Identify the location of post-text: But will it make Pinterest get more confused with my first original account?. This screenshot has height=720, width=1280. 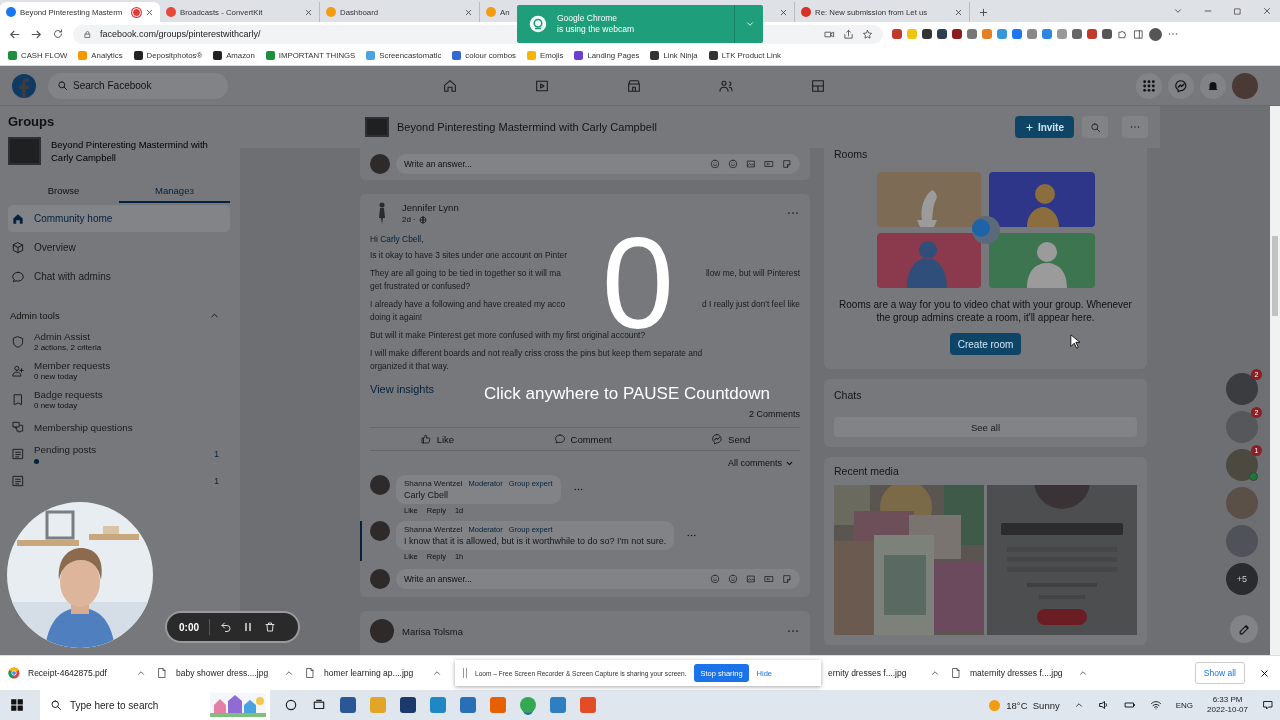
(508, 335).